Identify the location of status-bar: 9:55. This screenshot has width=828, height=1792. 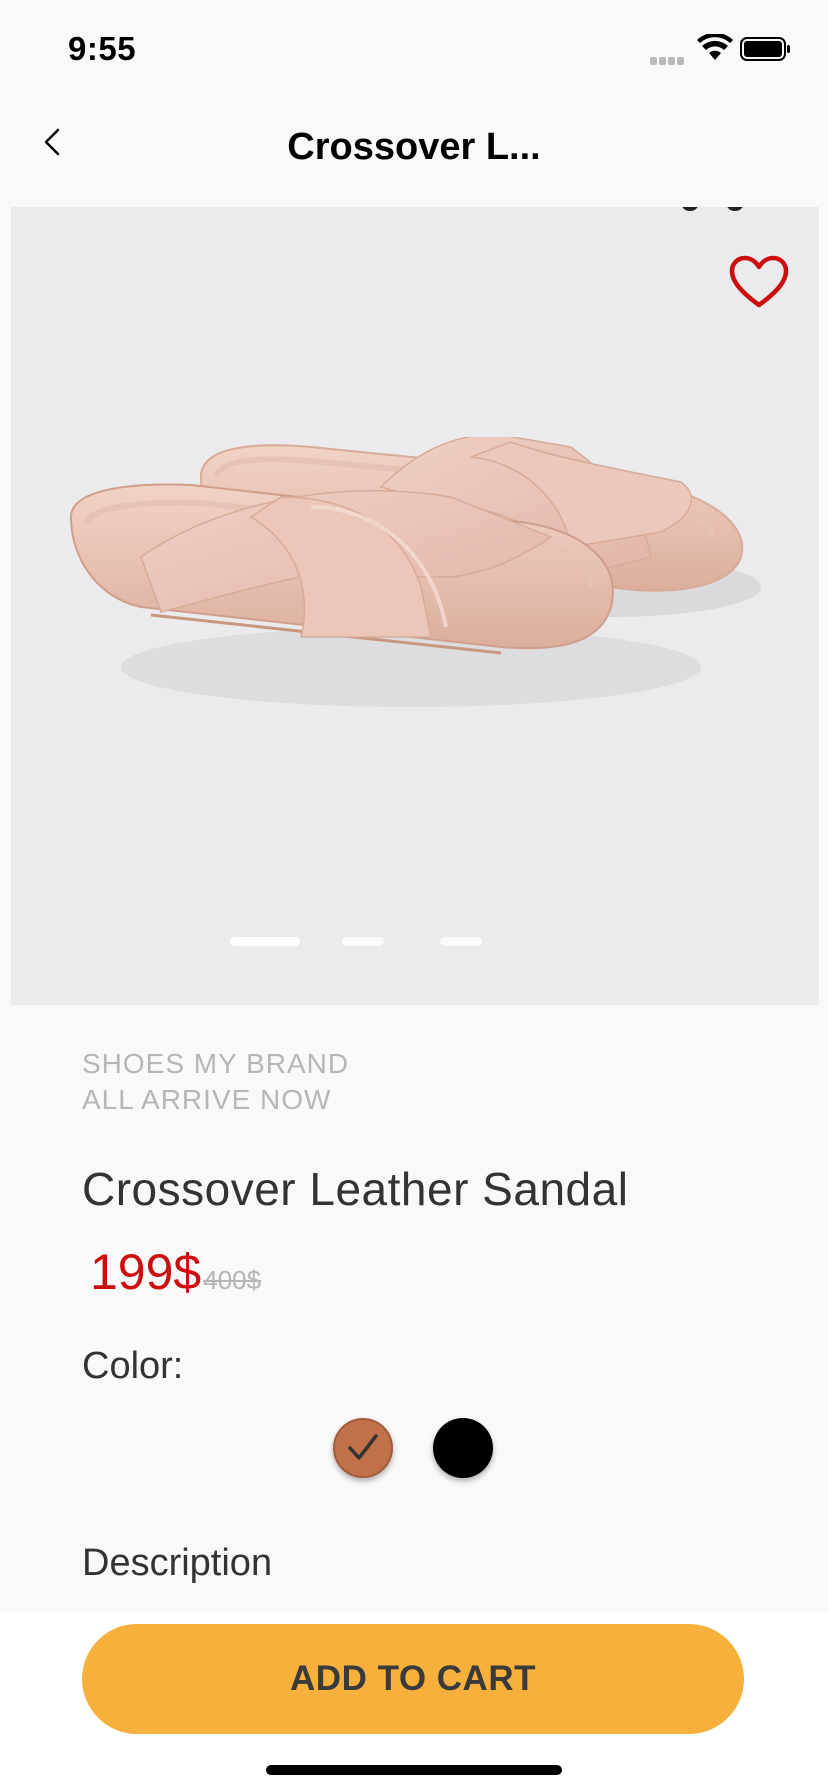
(414, 50).